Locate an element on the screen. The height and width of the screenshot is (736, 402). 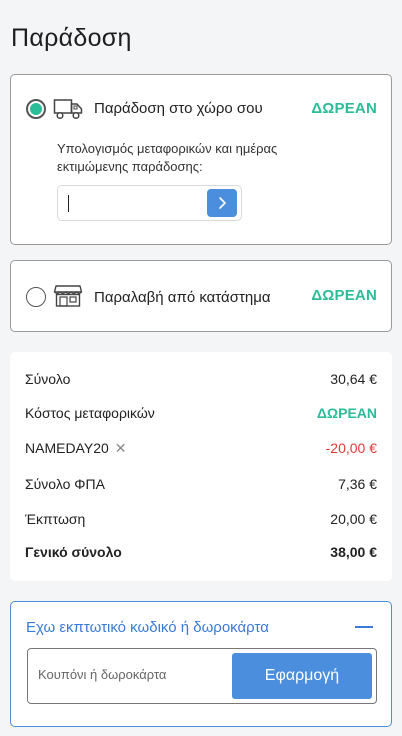
delivery-option-store: Παραλαβή από κατάστημα ΔΩΡΕΑΝ is located at coordinates (201, 296).